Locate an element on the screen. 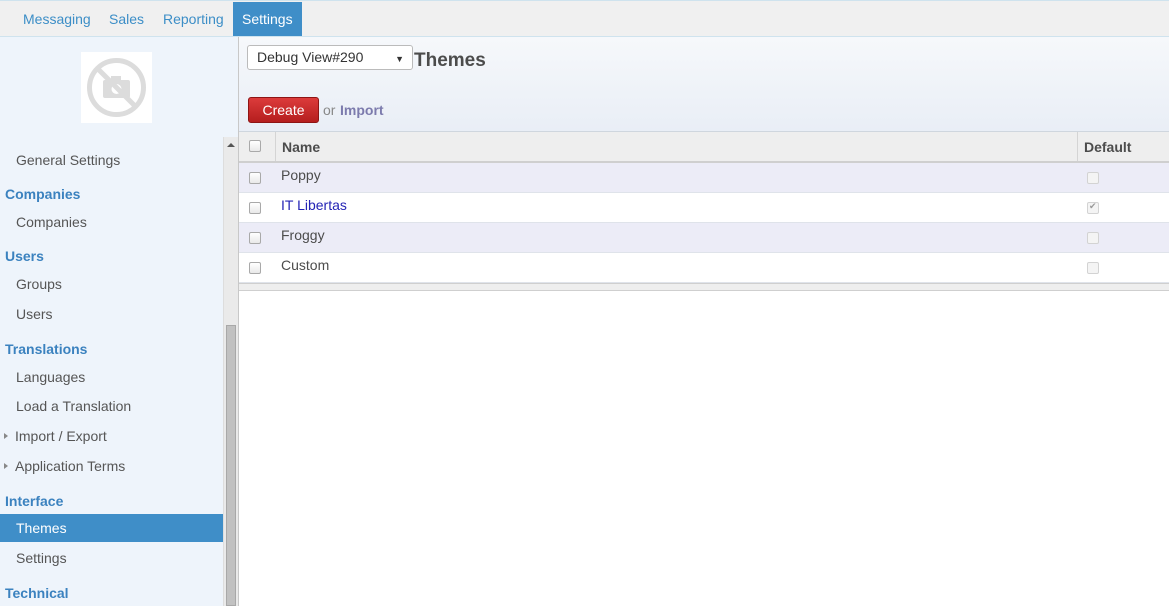 The width and height of the screenshot is (1169, 606). sidebar-item-label: Import / Export is located at coordinates (61, 436).